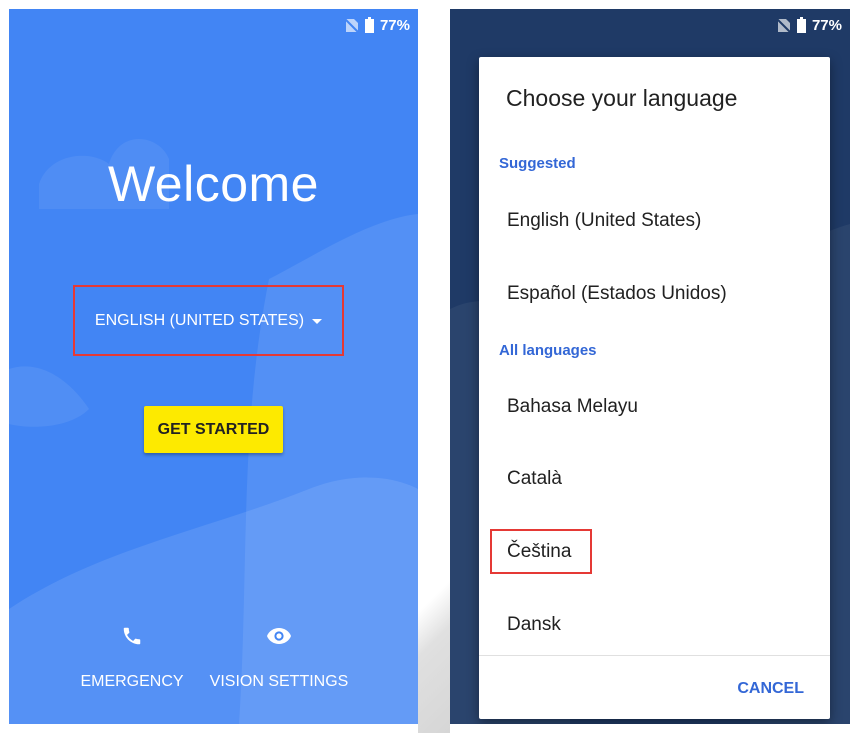  I want to click on language-option-bahasa-melayu: Bahasa Melayu, so click(572, 407).